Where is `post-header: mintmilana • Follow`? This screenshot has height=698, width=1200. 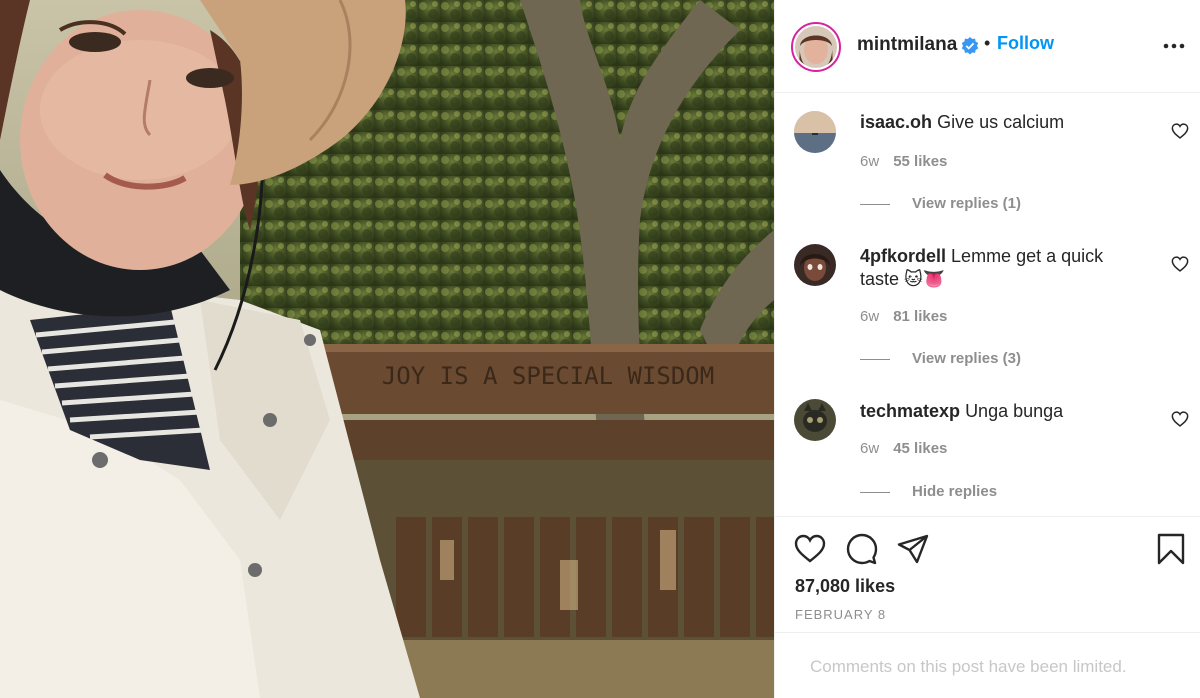 post-header: mintmilana • Follow is located at coordinates (987, 46).